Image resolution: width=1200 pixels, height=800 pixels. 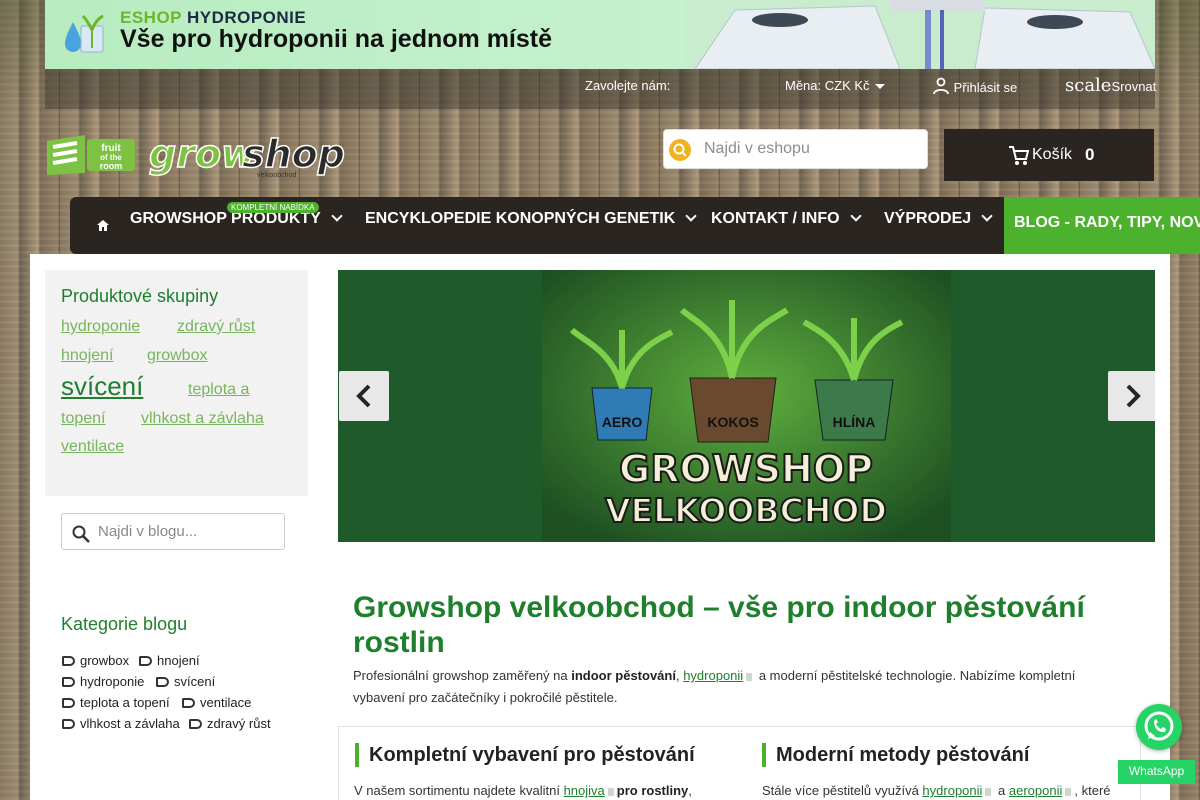 I want to click on currency-label: Měna:, so click(x=803, y=85).